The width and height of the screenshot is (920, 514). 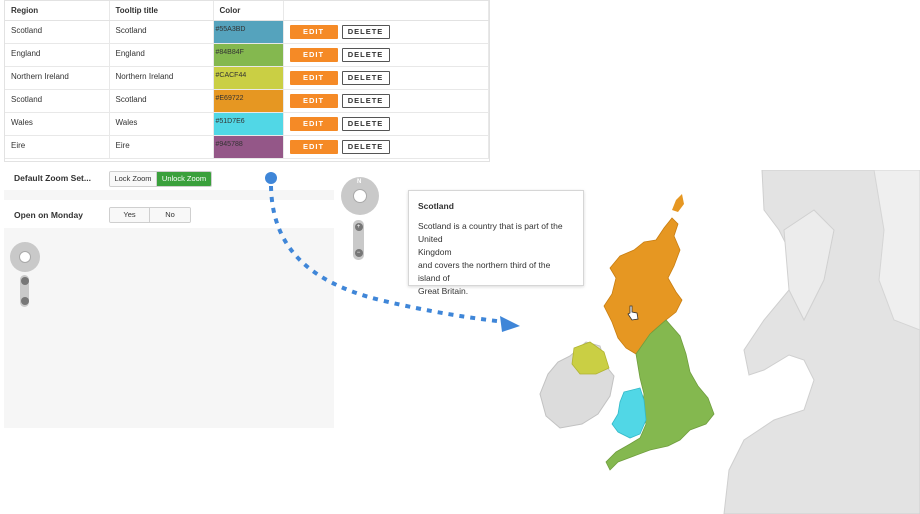 I want to click on tooltip-line-2: Kingdom, so click(x=435, y=252).